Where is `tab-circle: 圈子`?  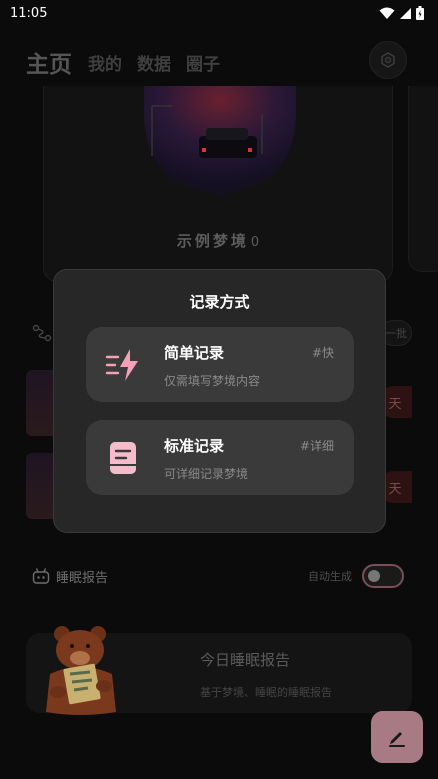 tab-circle: 圈子 is located at coordinates (203, 62).